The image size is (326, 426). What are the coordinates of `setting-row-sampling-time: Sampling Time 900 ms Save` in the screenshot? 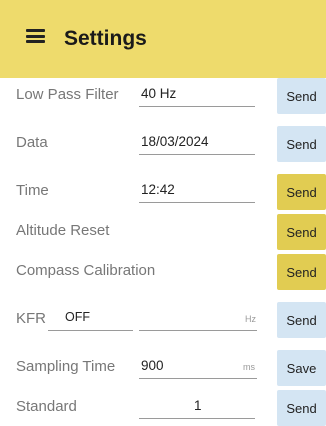 It's located at (163, 368).